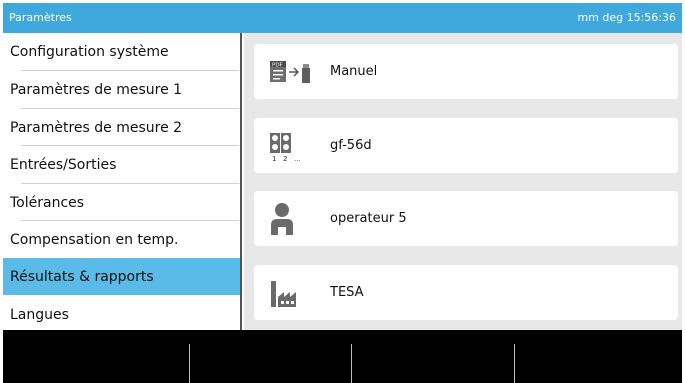 This screenshot has height=383, width=685. What do you see at coordinates (63, 164) in the screenshot?
I see `menu-item-label: Entrées/Sorties` at bounding box center [63, 164].